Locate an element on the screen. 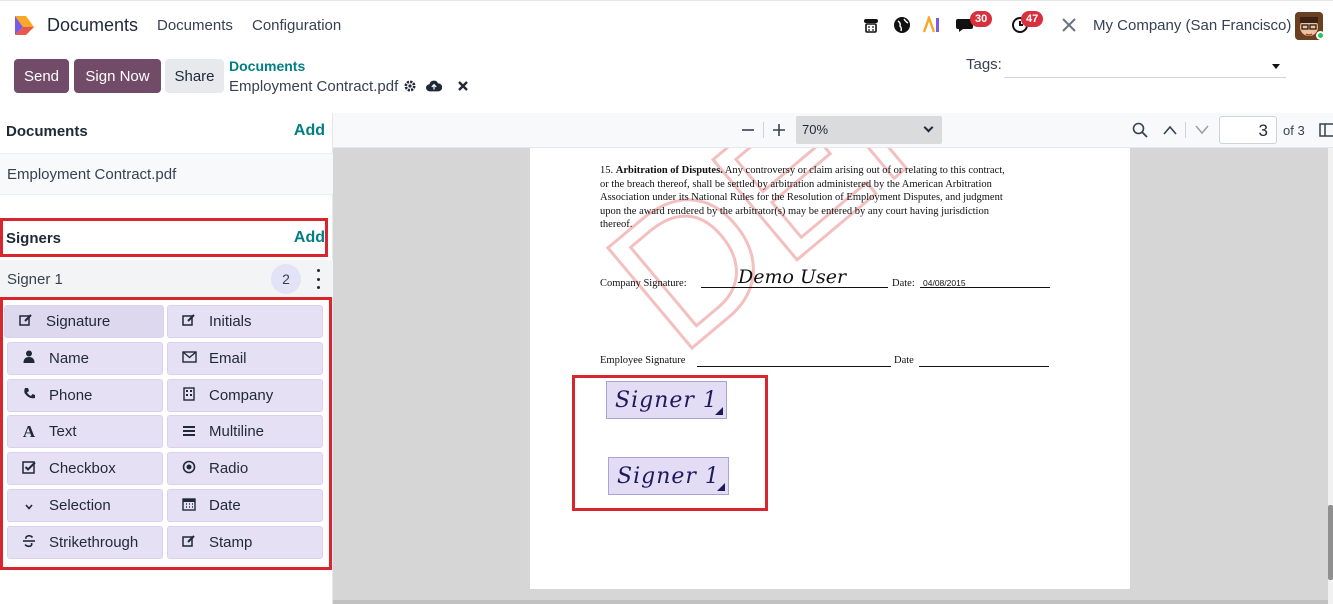 Image resolution: width=1333 pixels, height=604 pixels. chevron-down-icon is located at coordinates (928, 127).